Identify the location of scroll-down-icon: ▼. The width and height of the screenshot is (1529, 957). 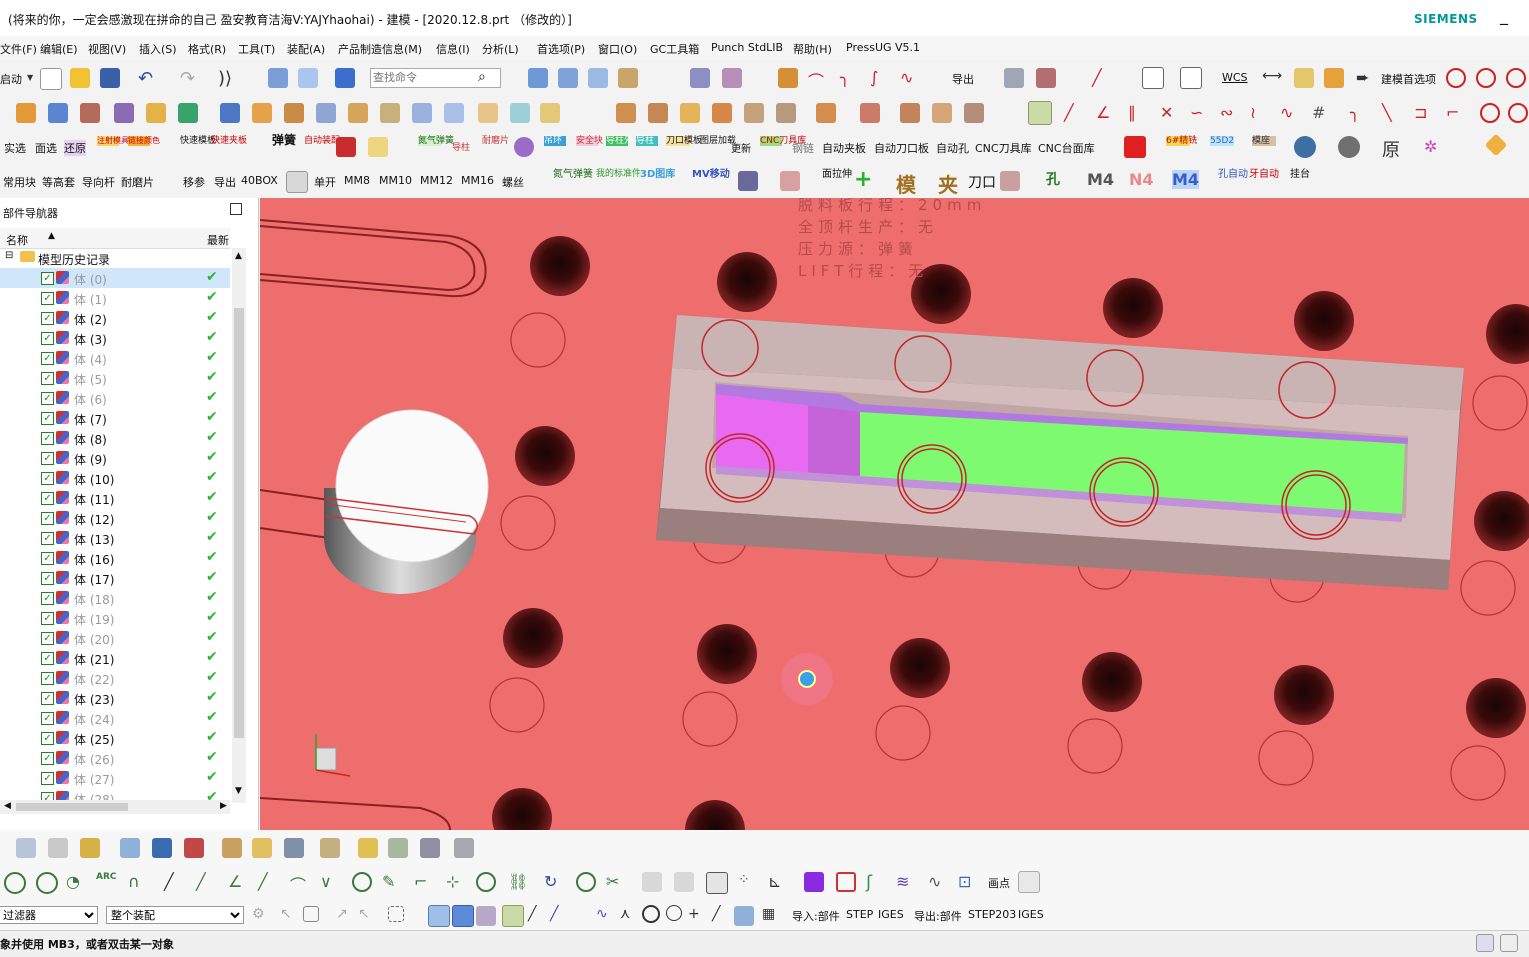
(238, 791).